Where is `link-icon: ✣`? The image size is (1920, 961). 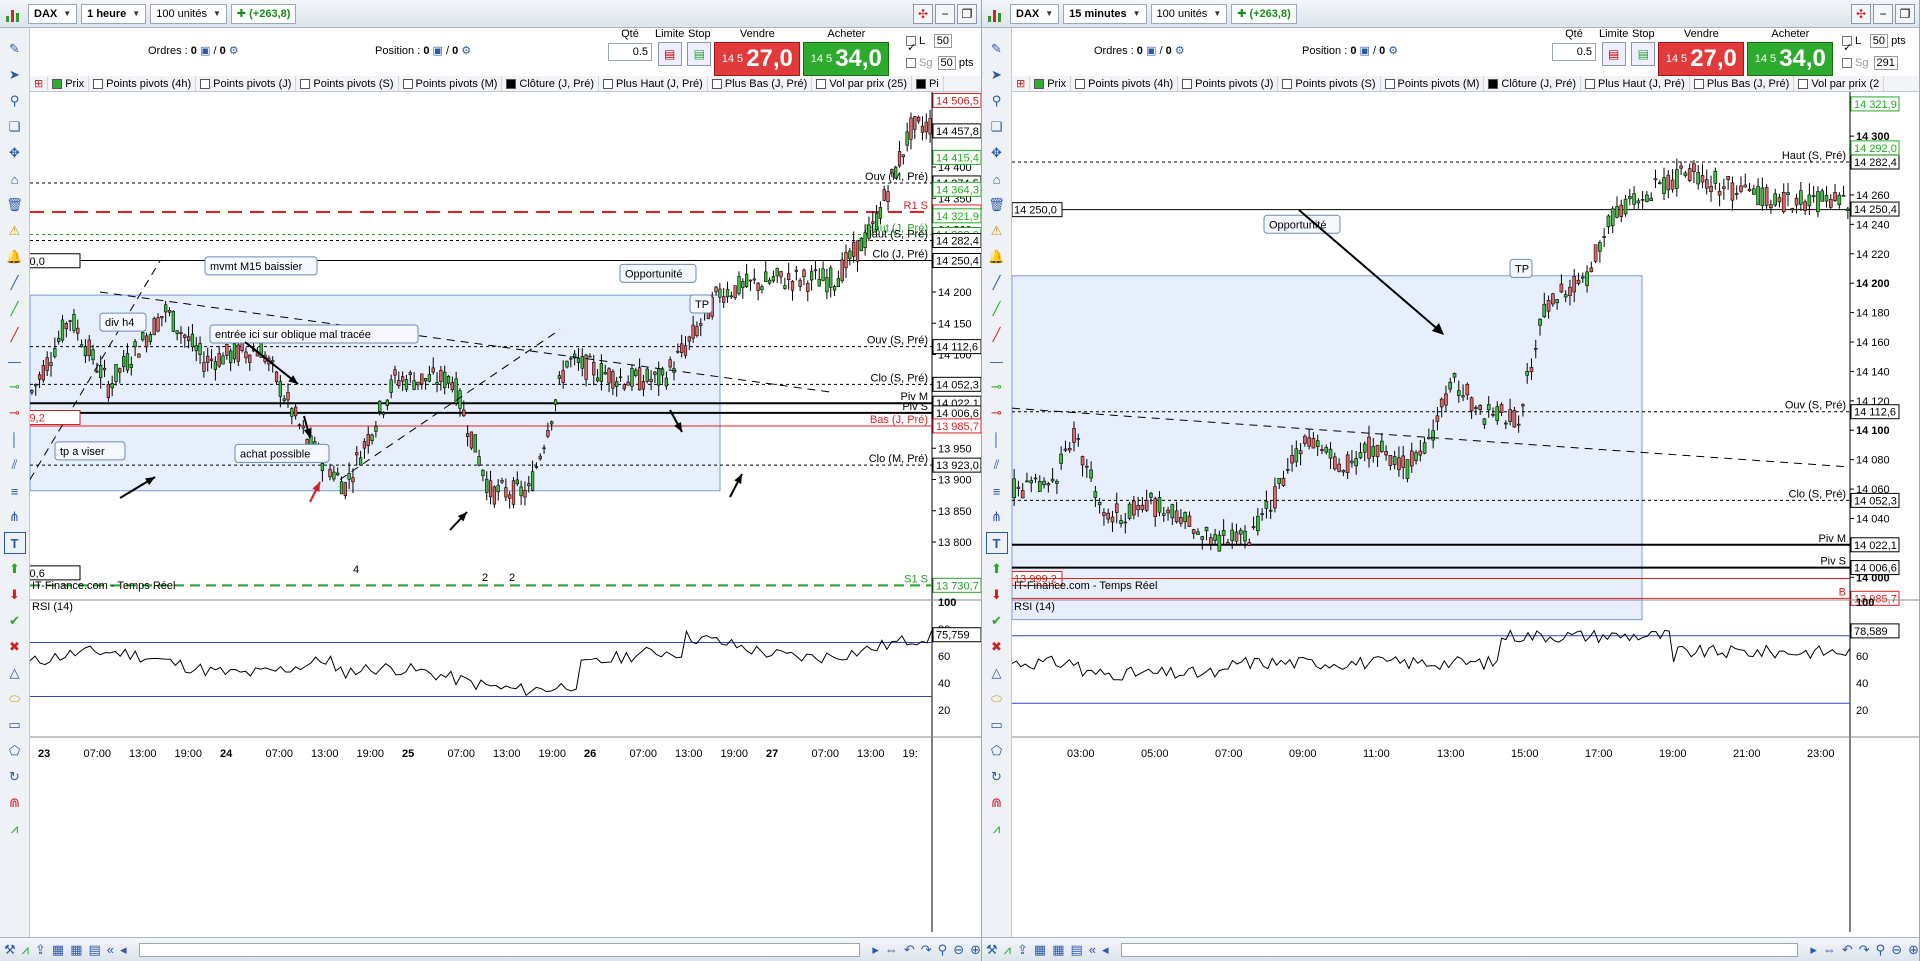
link-icon: ✣ is located at coordinates (1861, 14).